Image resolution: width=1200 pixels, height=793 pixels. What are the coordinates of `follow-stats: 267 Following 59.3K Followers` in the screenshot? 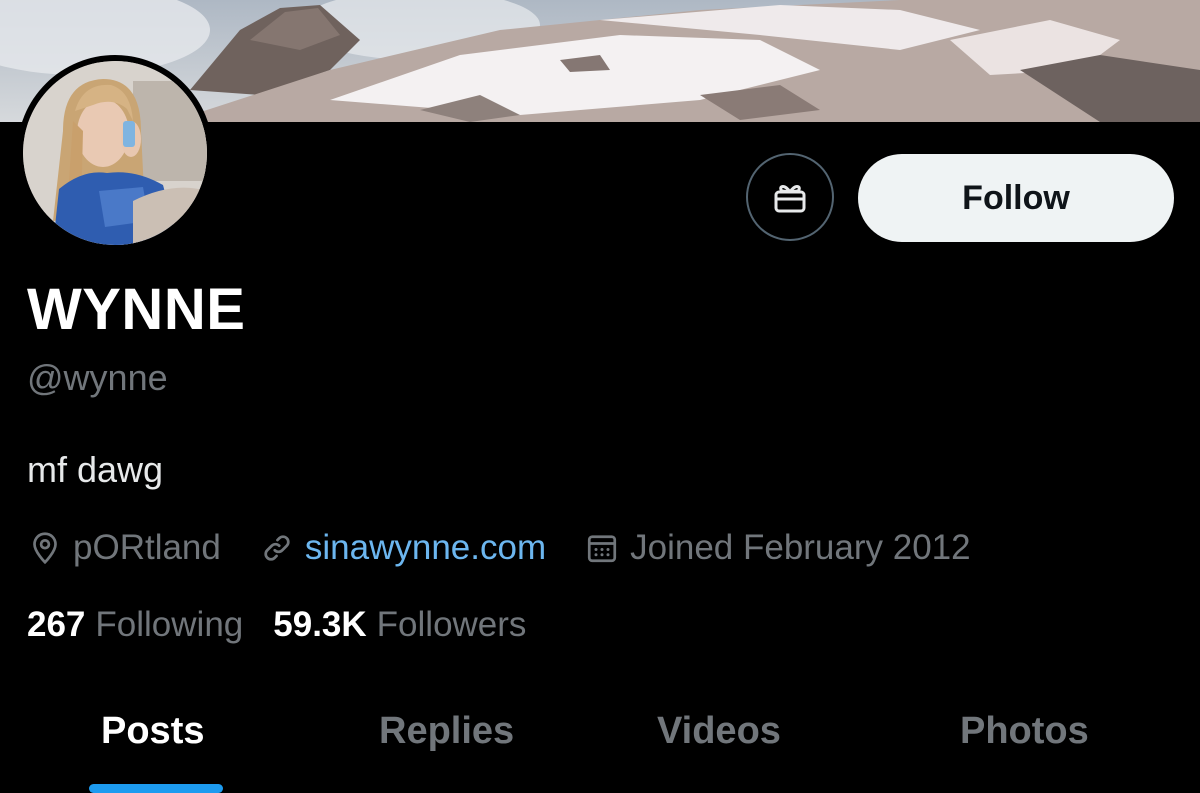 It's located at (291, 625).